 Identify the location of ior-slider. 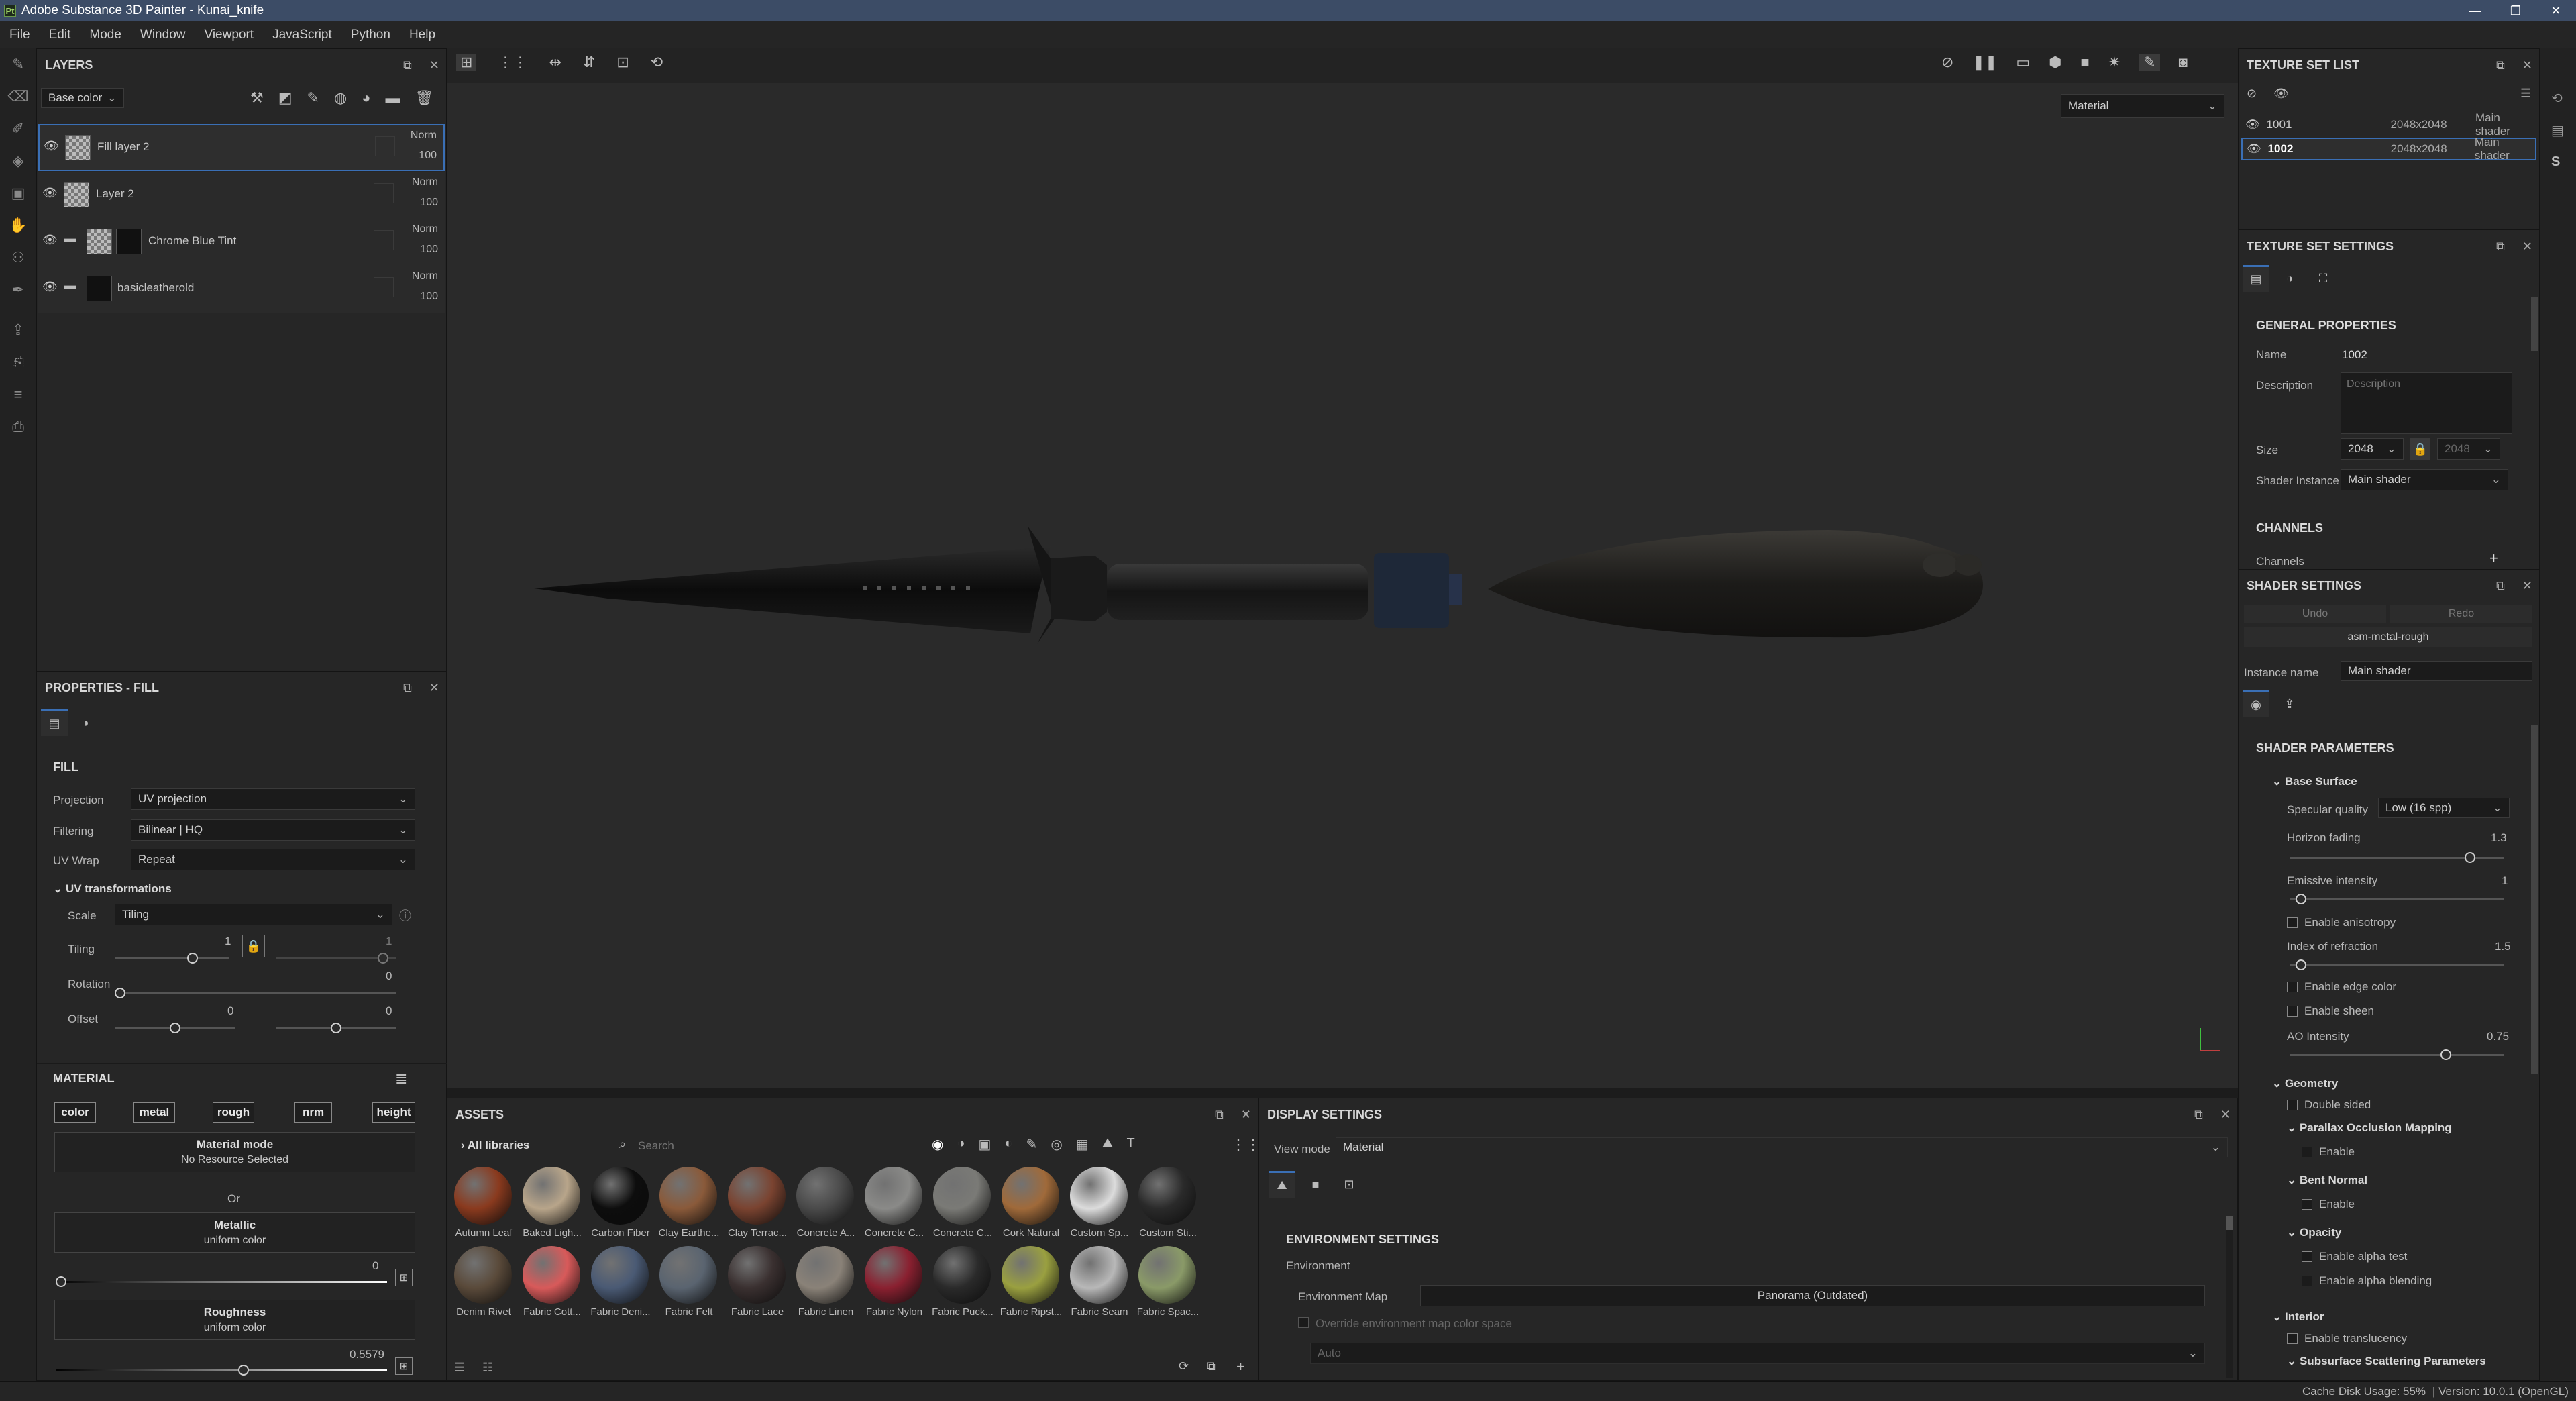
(2397, 964).